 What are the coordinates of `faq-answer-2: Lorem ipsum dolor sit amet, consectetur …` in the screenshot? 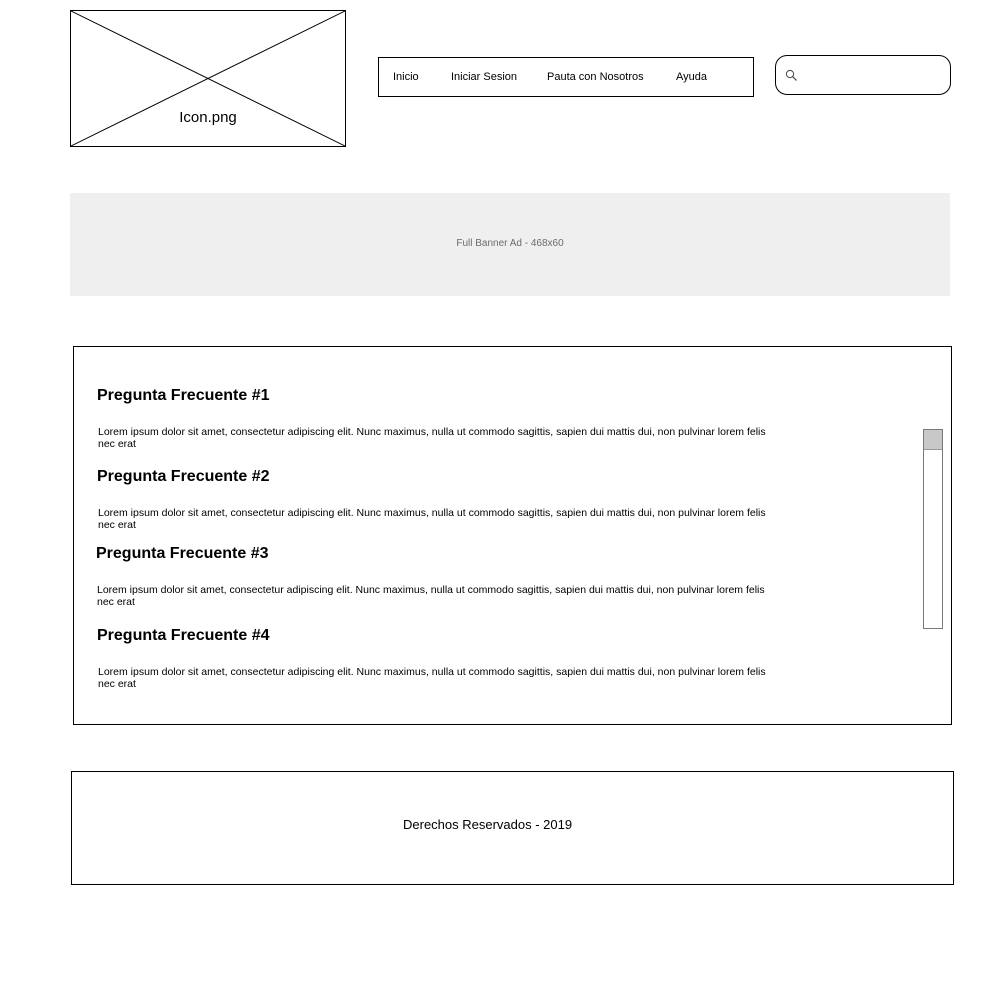 It's located at (432, 519).